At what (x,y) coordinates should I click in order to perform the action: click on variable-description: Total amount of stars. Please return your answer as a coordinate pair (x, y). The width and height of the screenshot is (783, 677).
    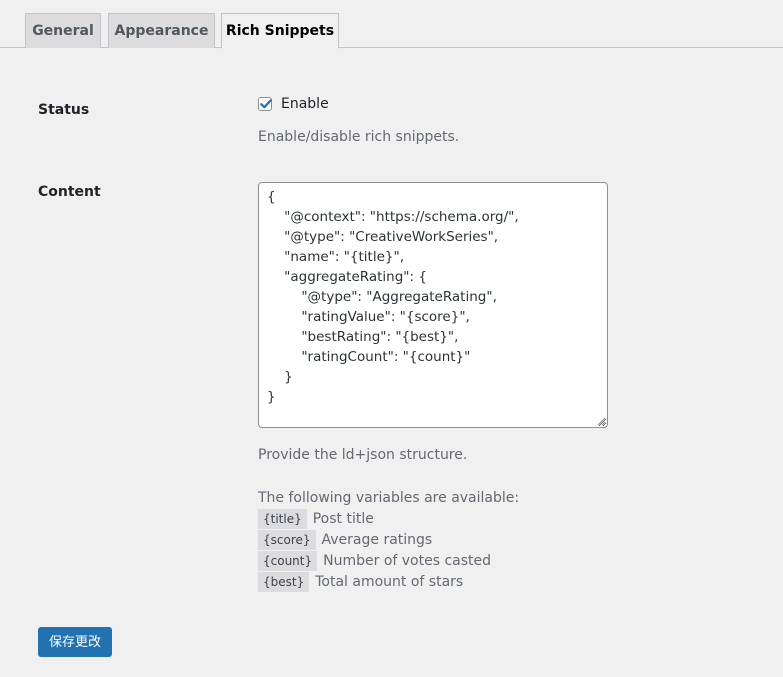
    Looking at the image, I should click on (389, 581).